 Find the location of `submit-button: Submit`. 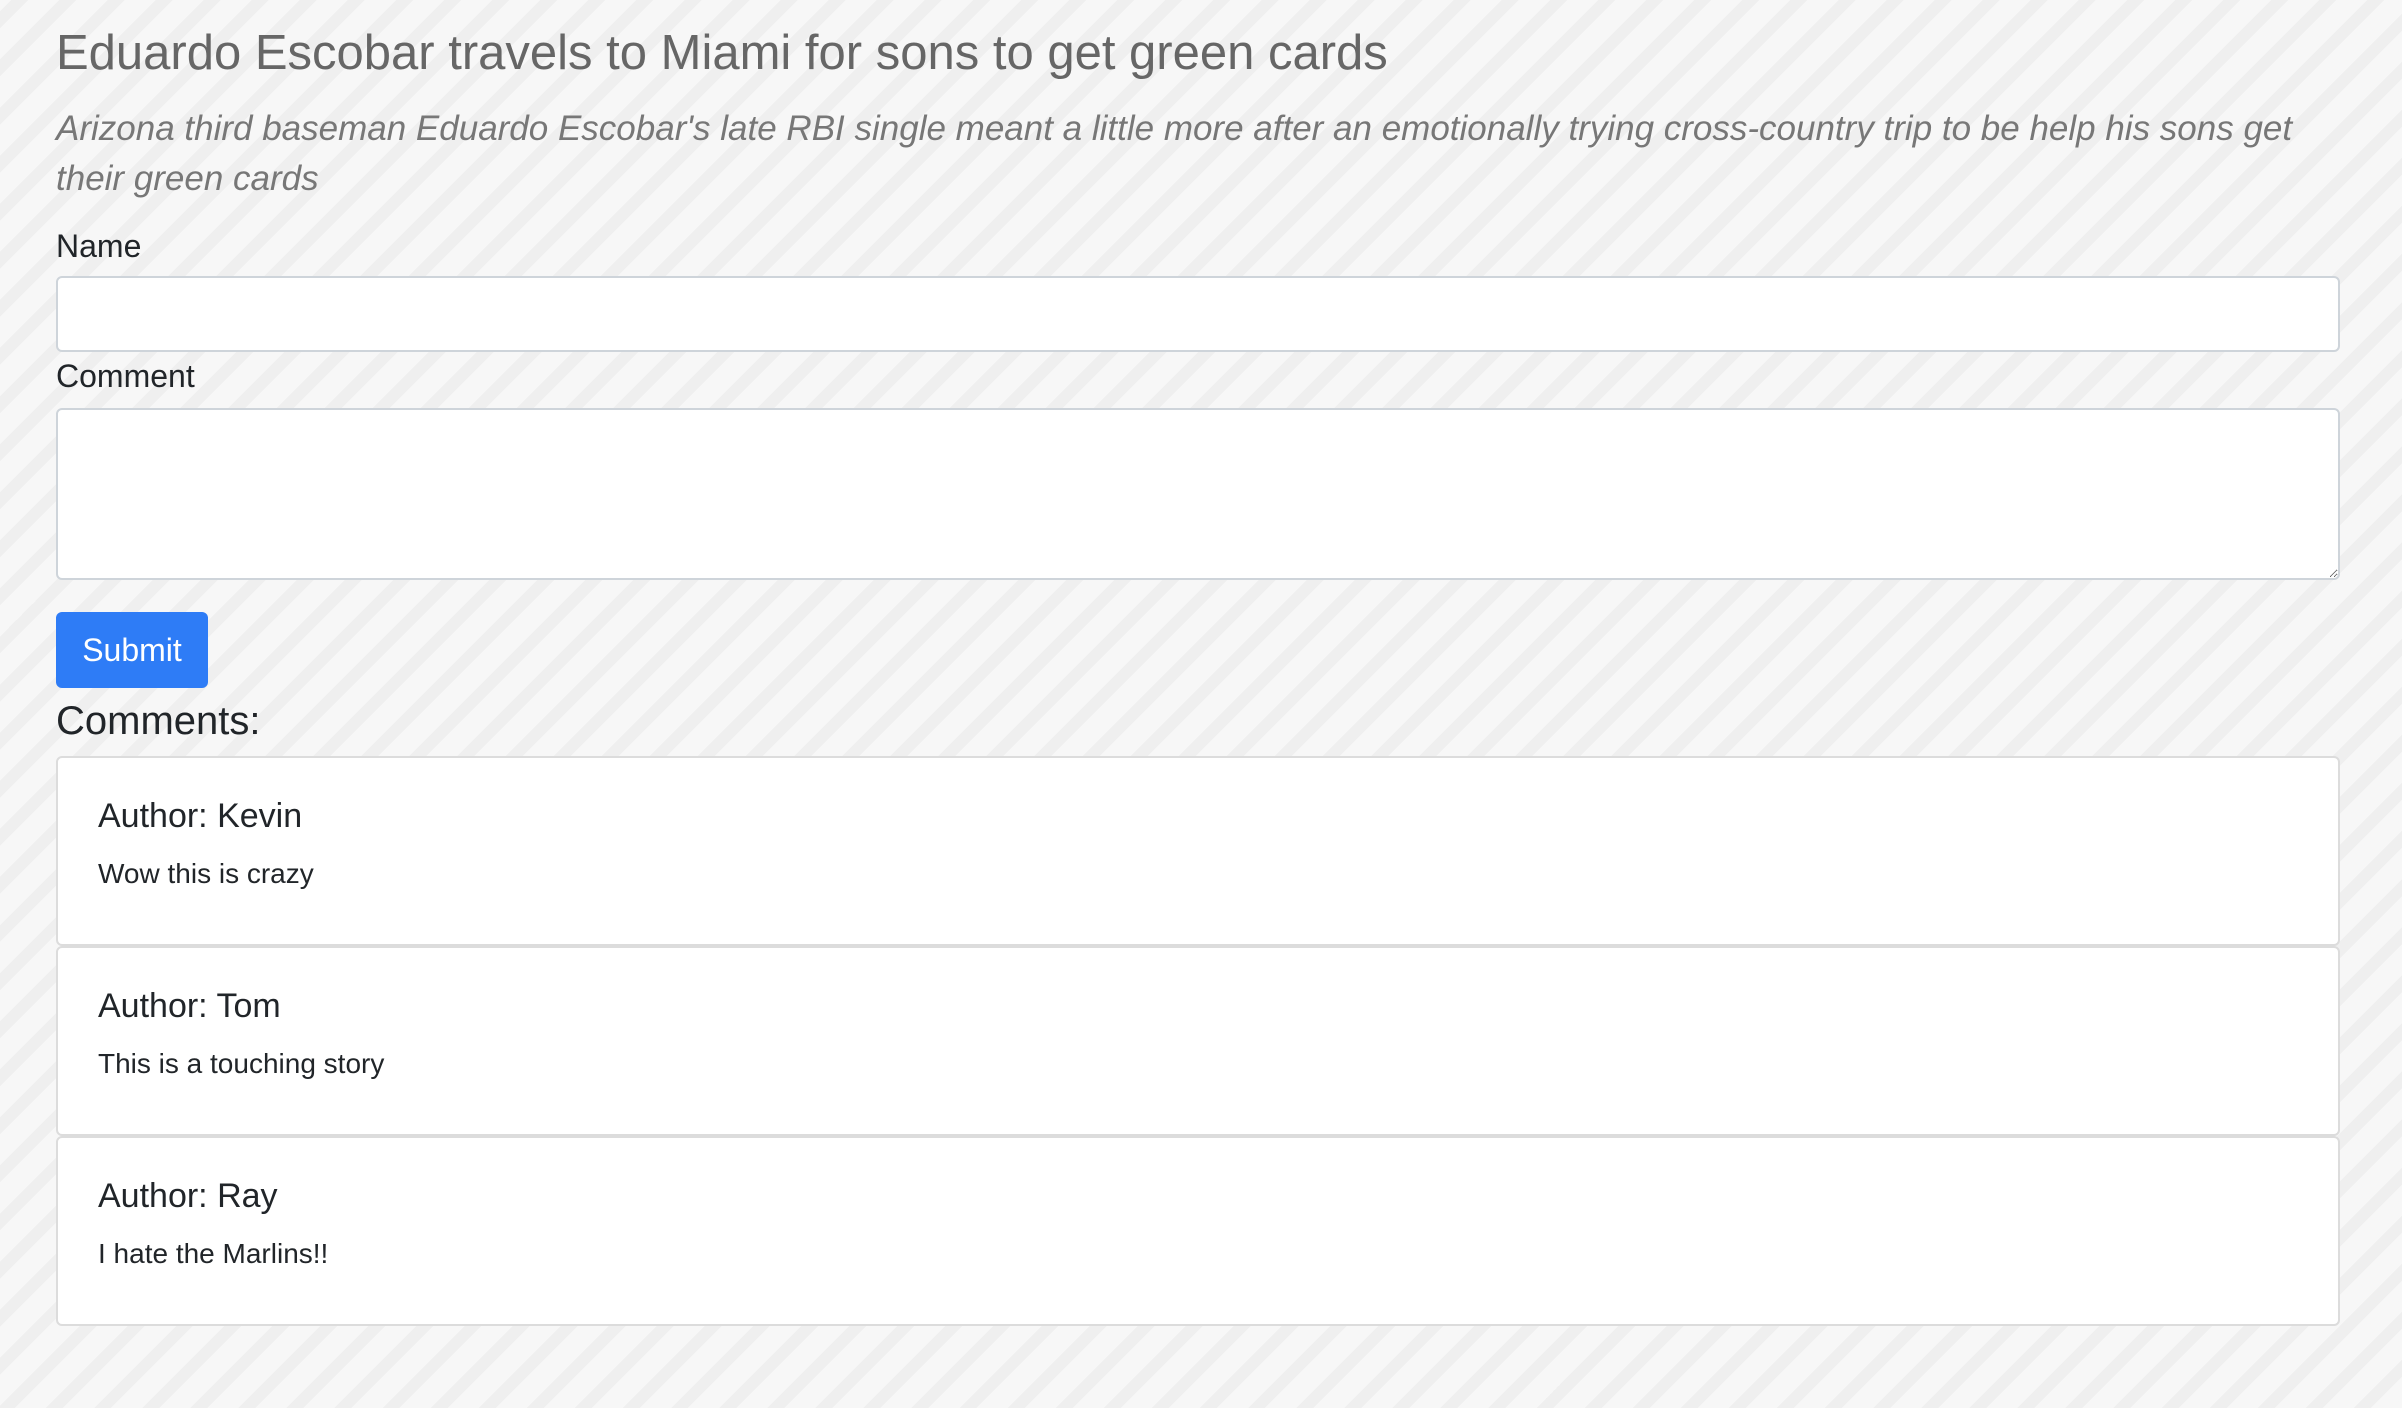

submit-button: Submit is located at coordinates (132, 650).